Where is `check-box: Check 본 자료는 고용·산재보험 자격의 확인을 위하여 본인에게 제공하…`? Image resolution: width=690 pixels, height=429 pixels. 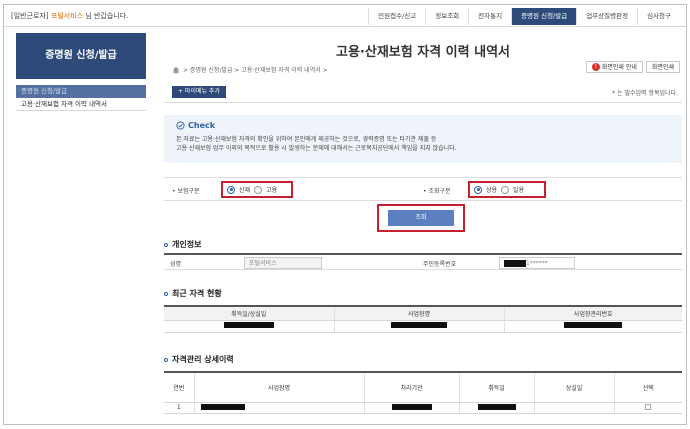 check-box: Check 본 자료는 고용·산재보험 자격의 확인을 위하여 본인에게 제공하… is located at coordinates (423, 139).